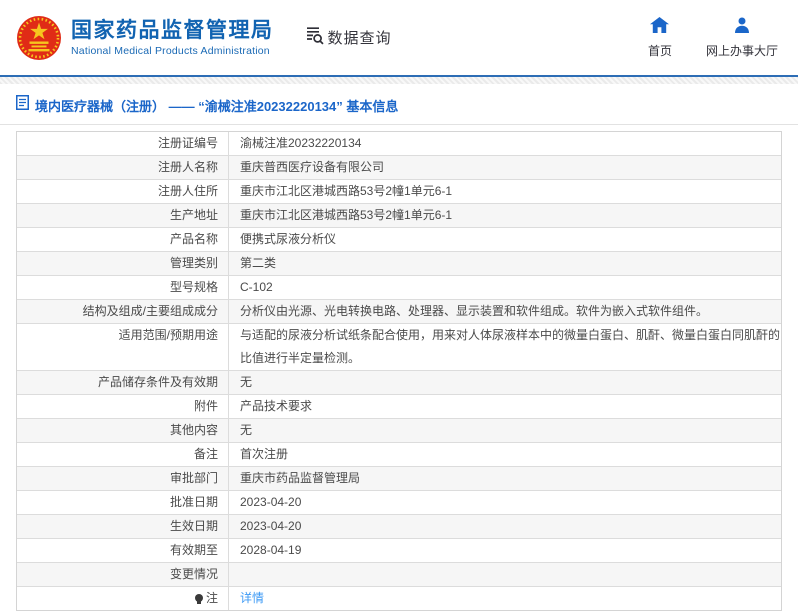 This screenshot has width=798, height=611. I want to click on table-row: 注详情, so click(399, 598).